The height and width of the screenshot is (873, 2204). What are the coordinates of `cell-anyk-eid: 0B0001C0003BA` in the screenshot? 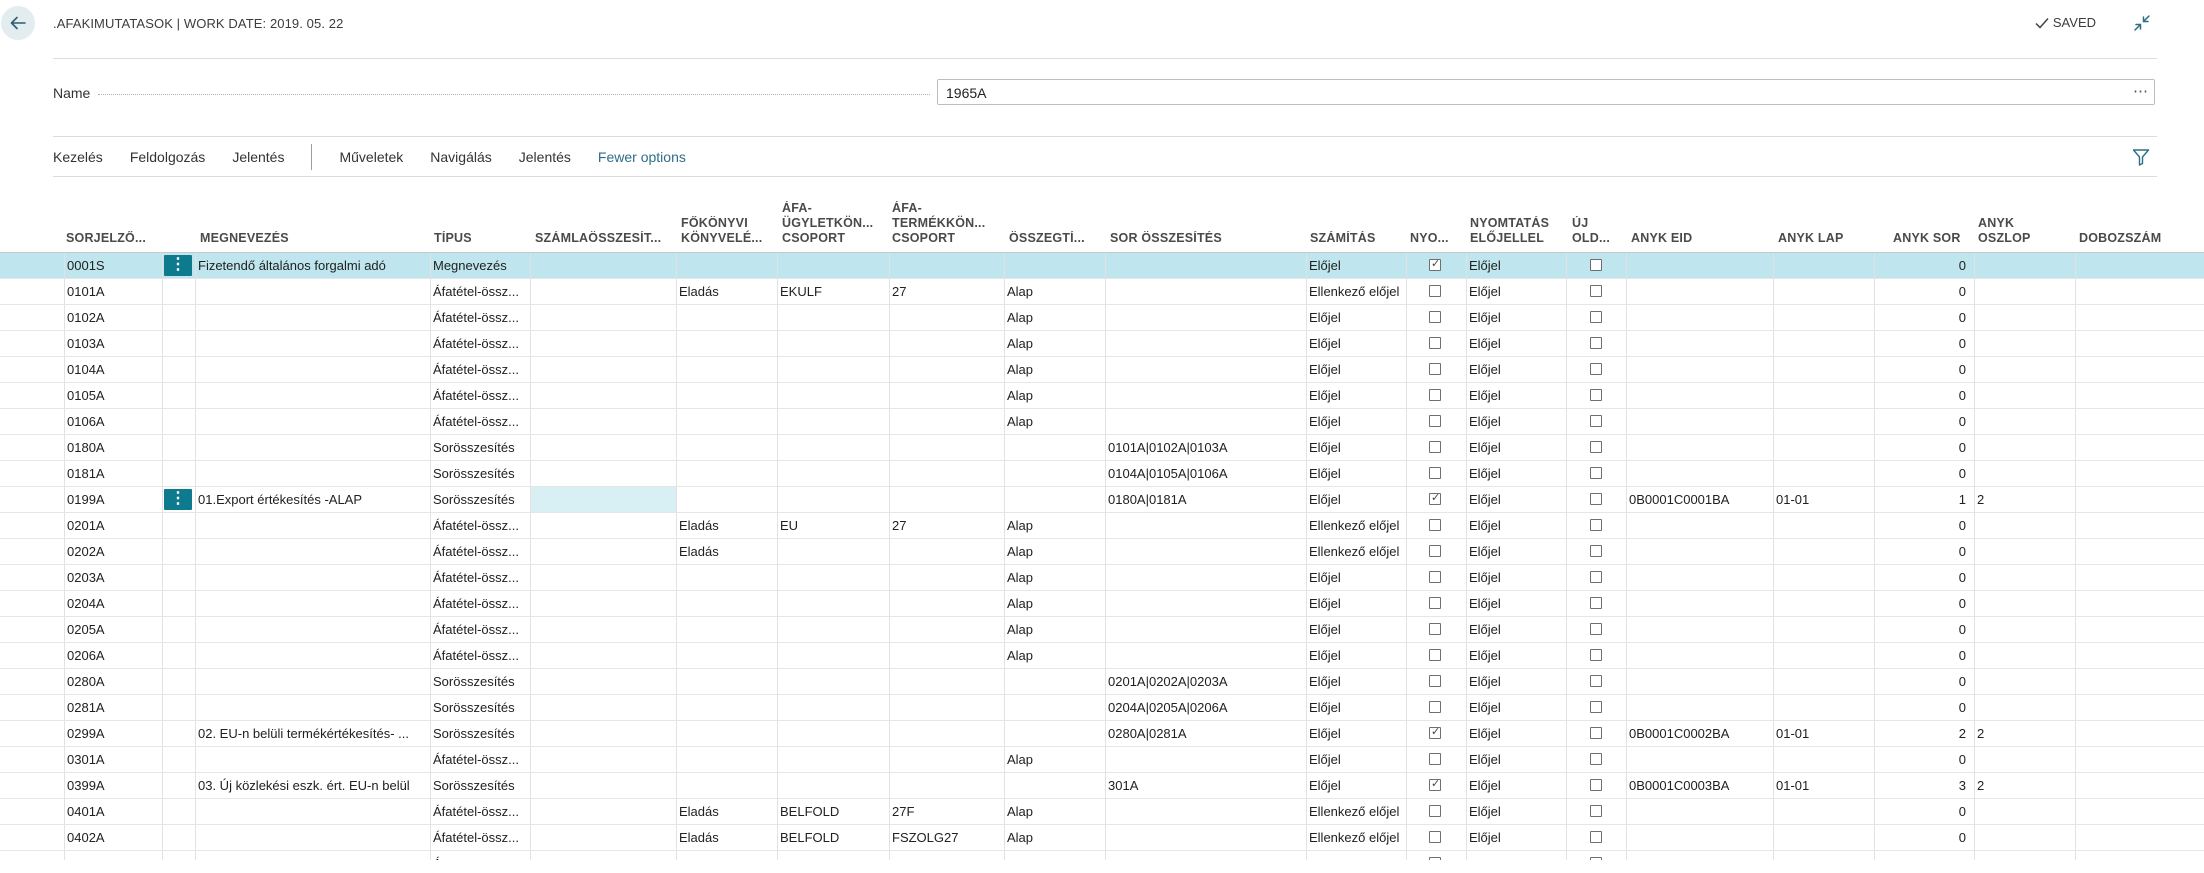 It's located at (1699, 785).